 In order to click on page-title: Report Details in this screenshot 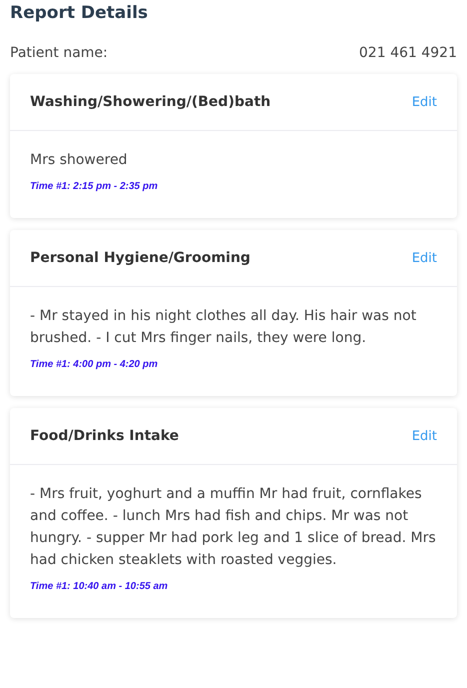, I will do `click(79, 13)`.